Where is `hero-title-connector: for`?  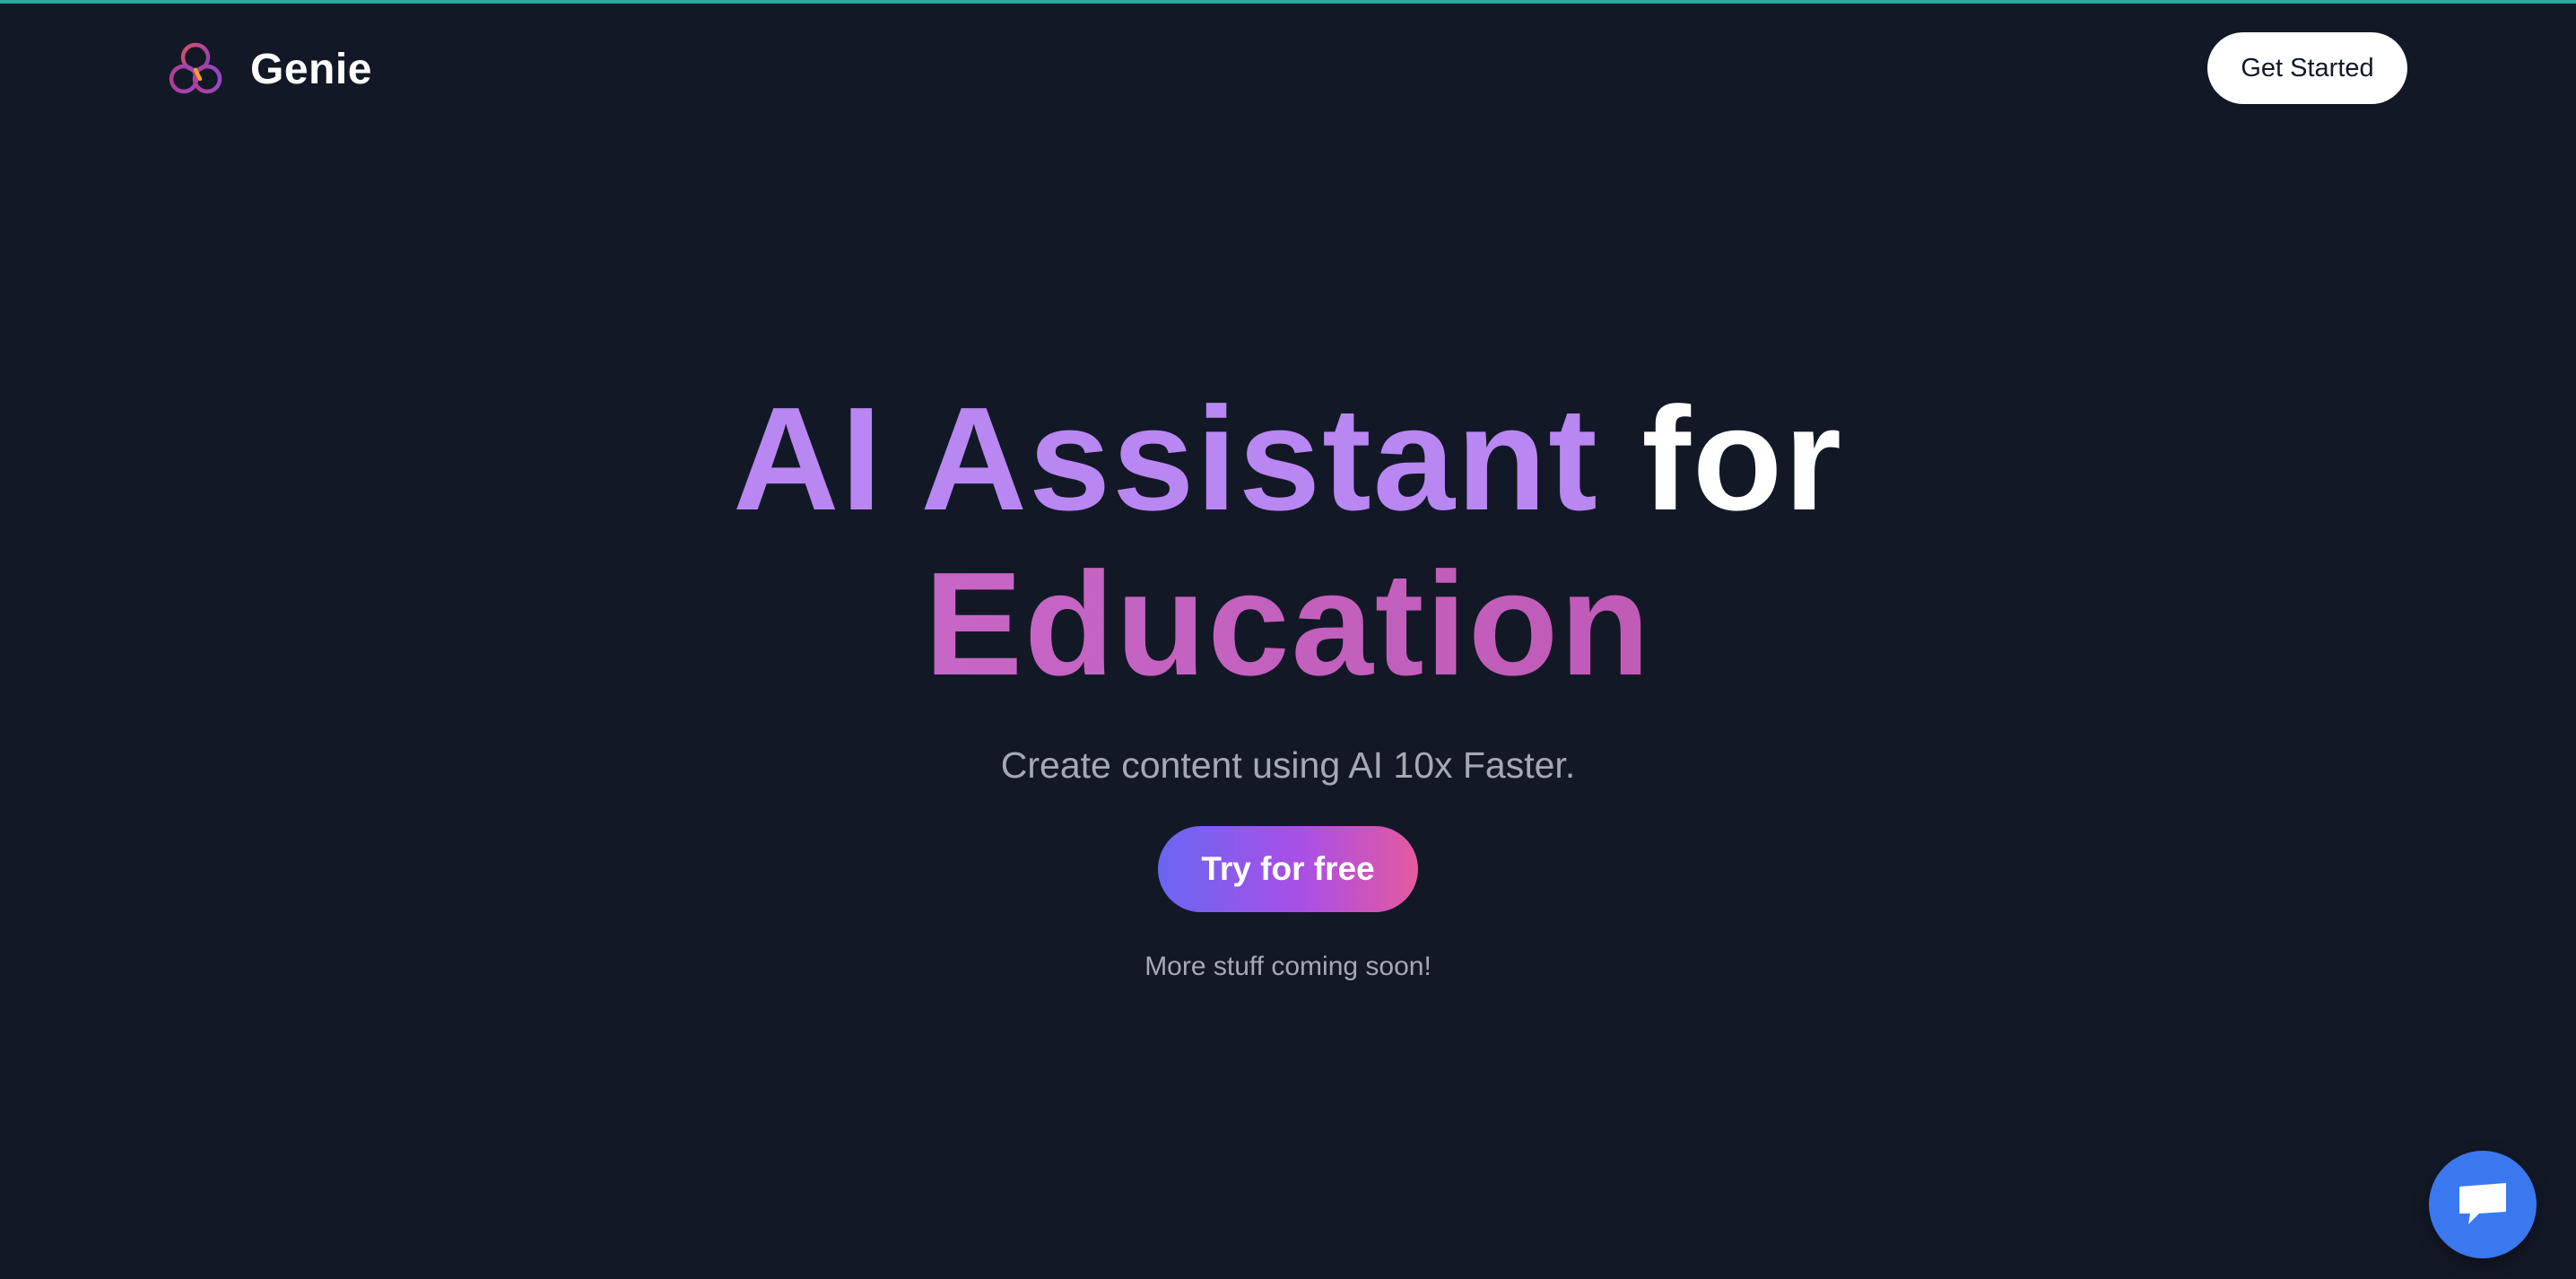
hero-title-connector: for is located at coordinates (1742, 459).